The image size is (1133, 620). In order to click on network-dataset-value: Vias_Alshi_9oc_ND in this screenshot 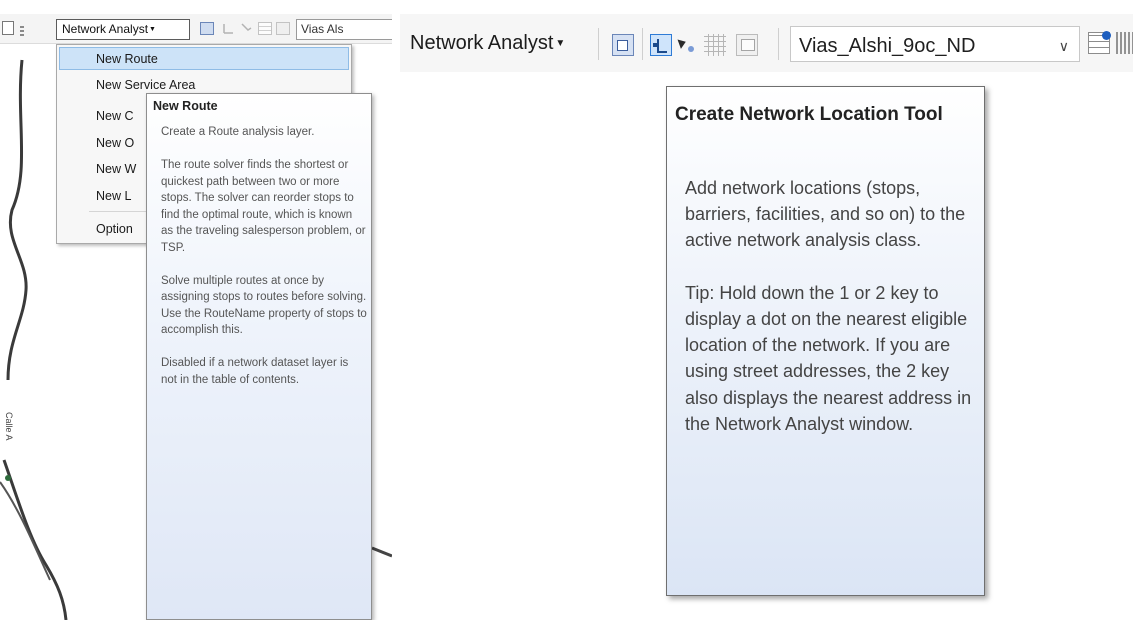, I will do `click(887, 46)`.